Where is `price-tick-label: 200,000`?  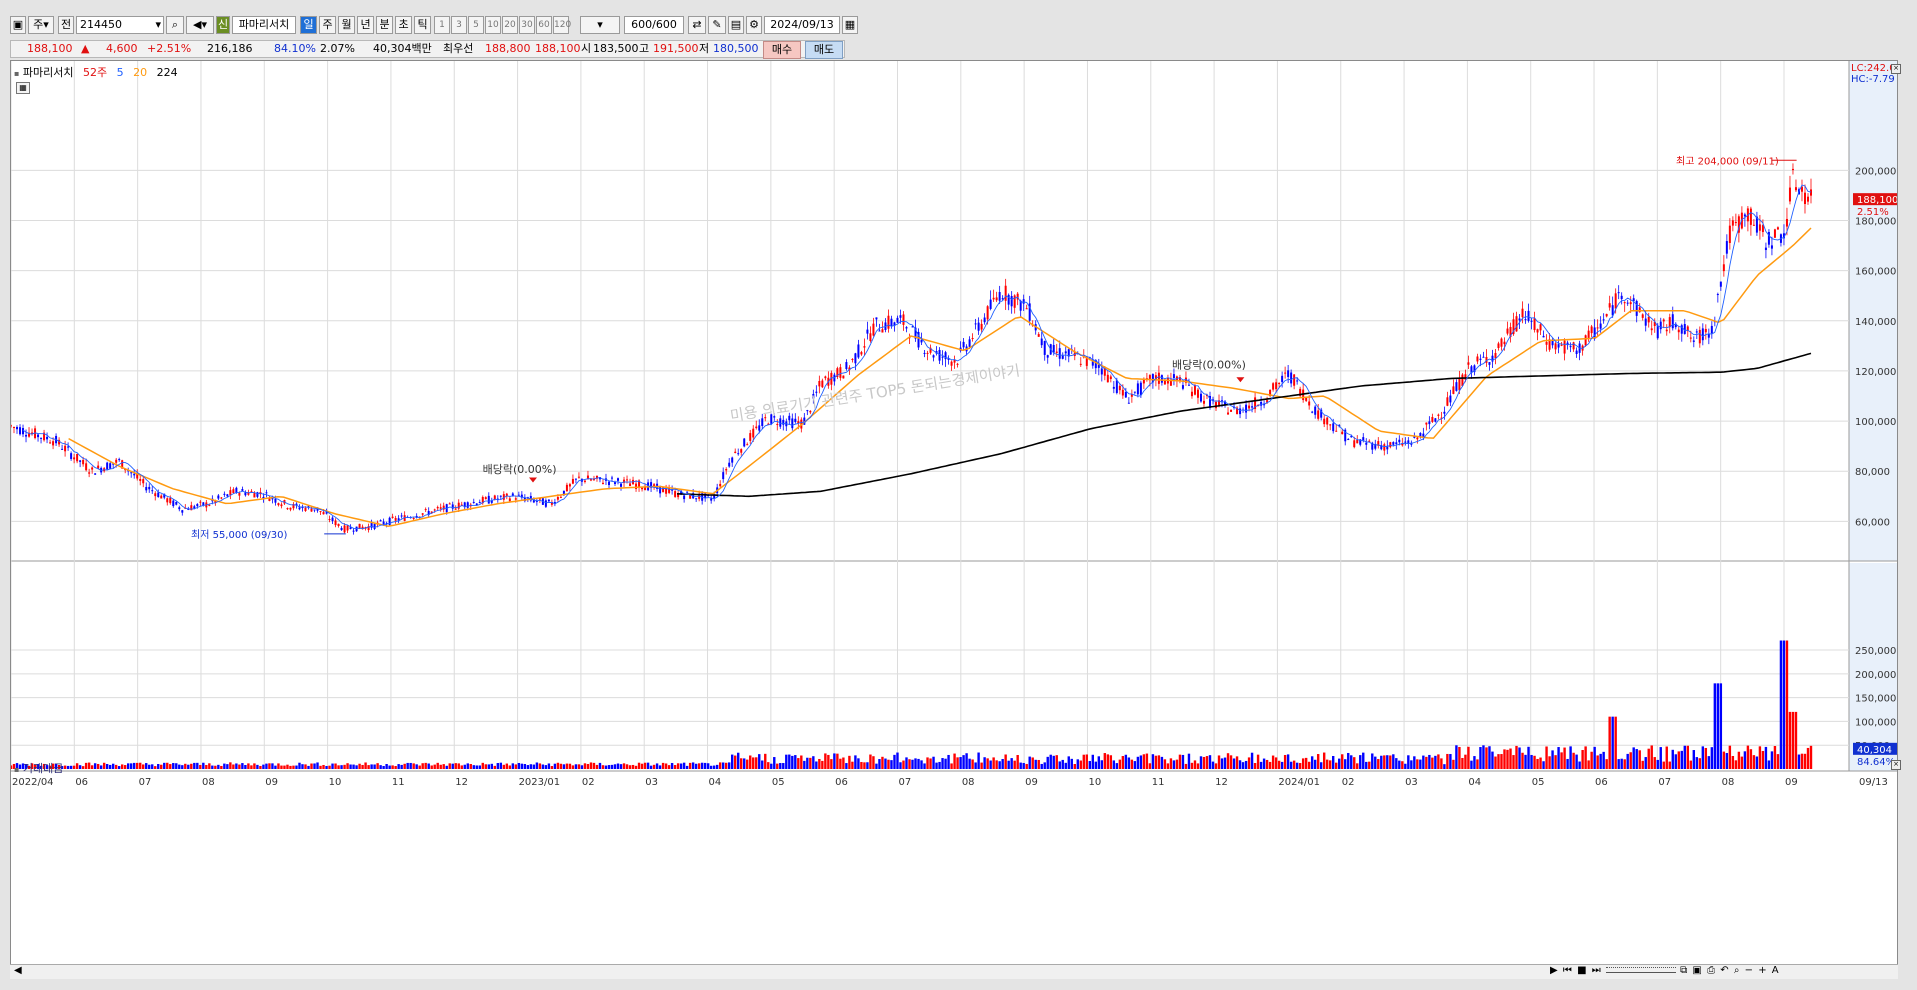 price-tick-label: 200,000 is located at coordinates (1875, 171).